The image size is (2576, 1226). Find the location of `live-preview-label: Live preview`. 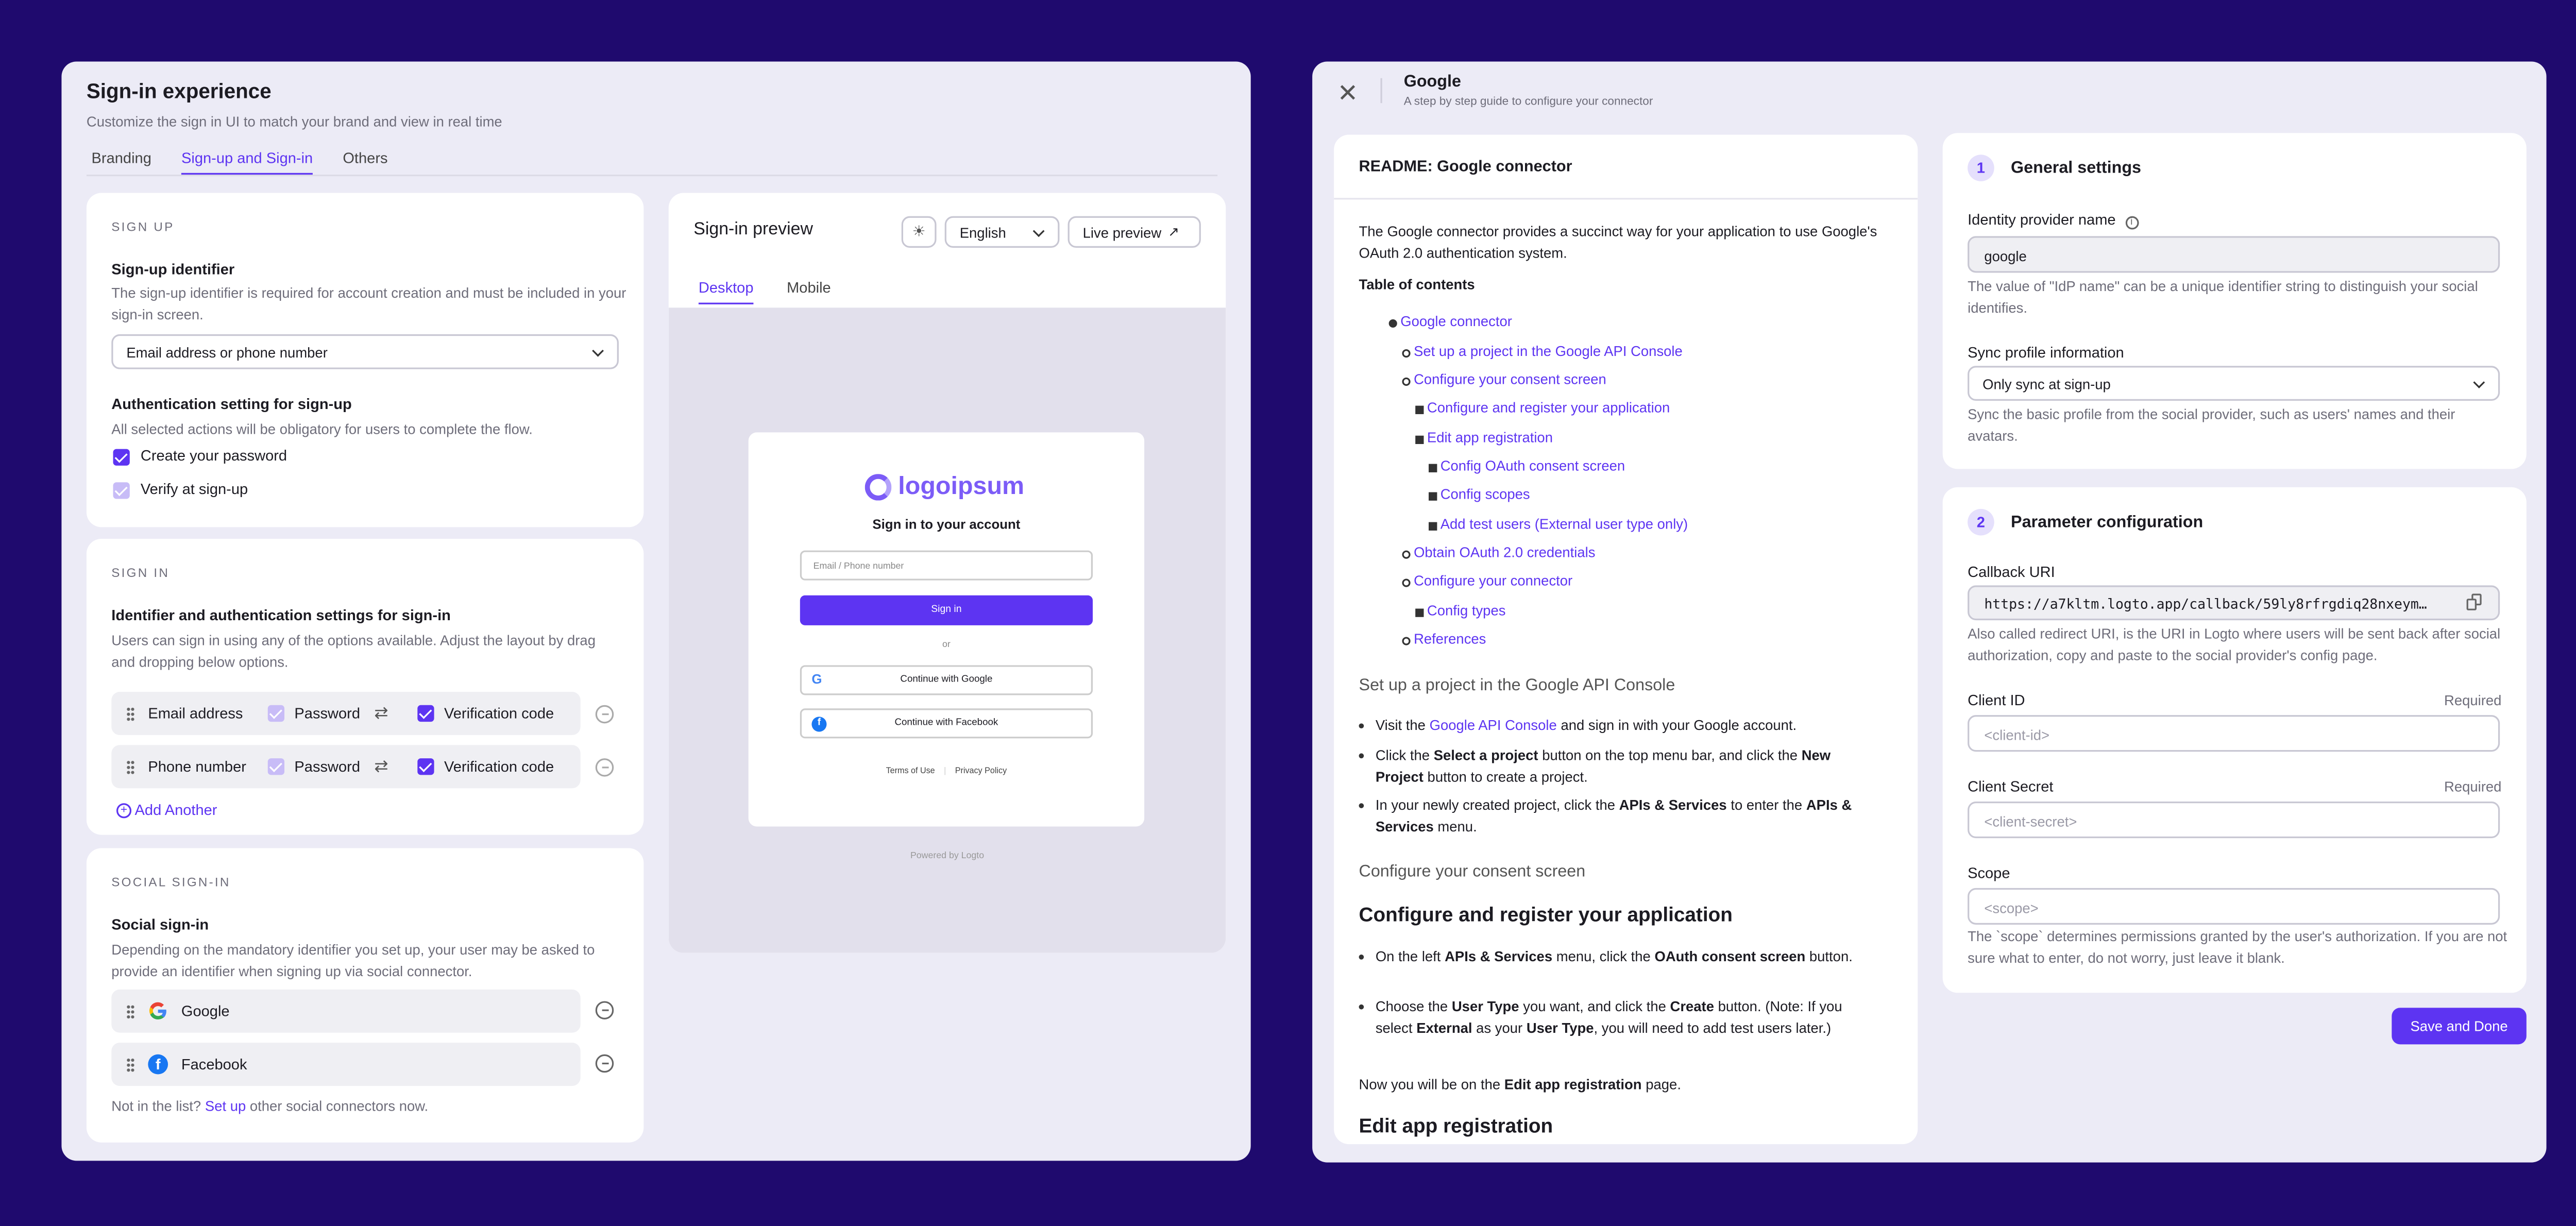

live-preview-label: Live preview is located at coordinates (1122, 232).